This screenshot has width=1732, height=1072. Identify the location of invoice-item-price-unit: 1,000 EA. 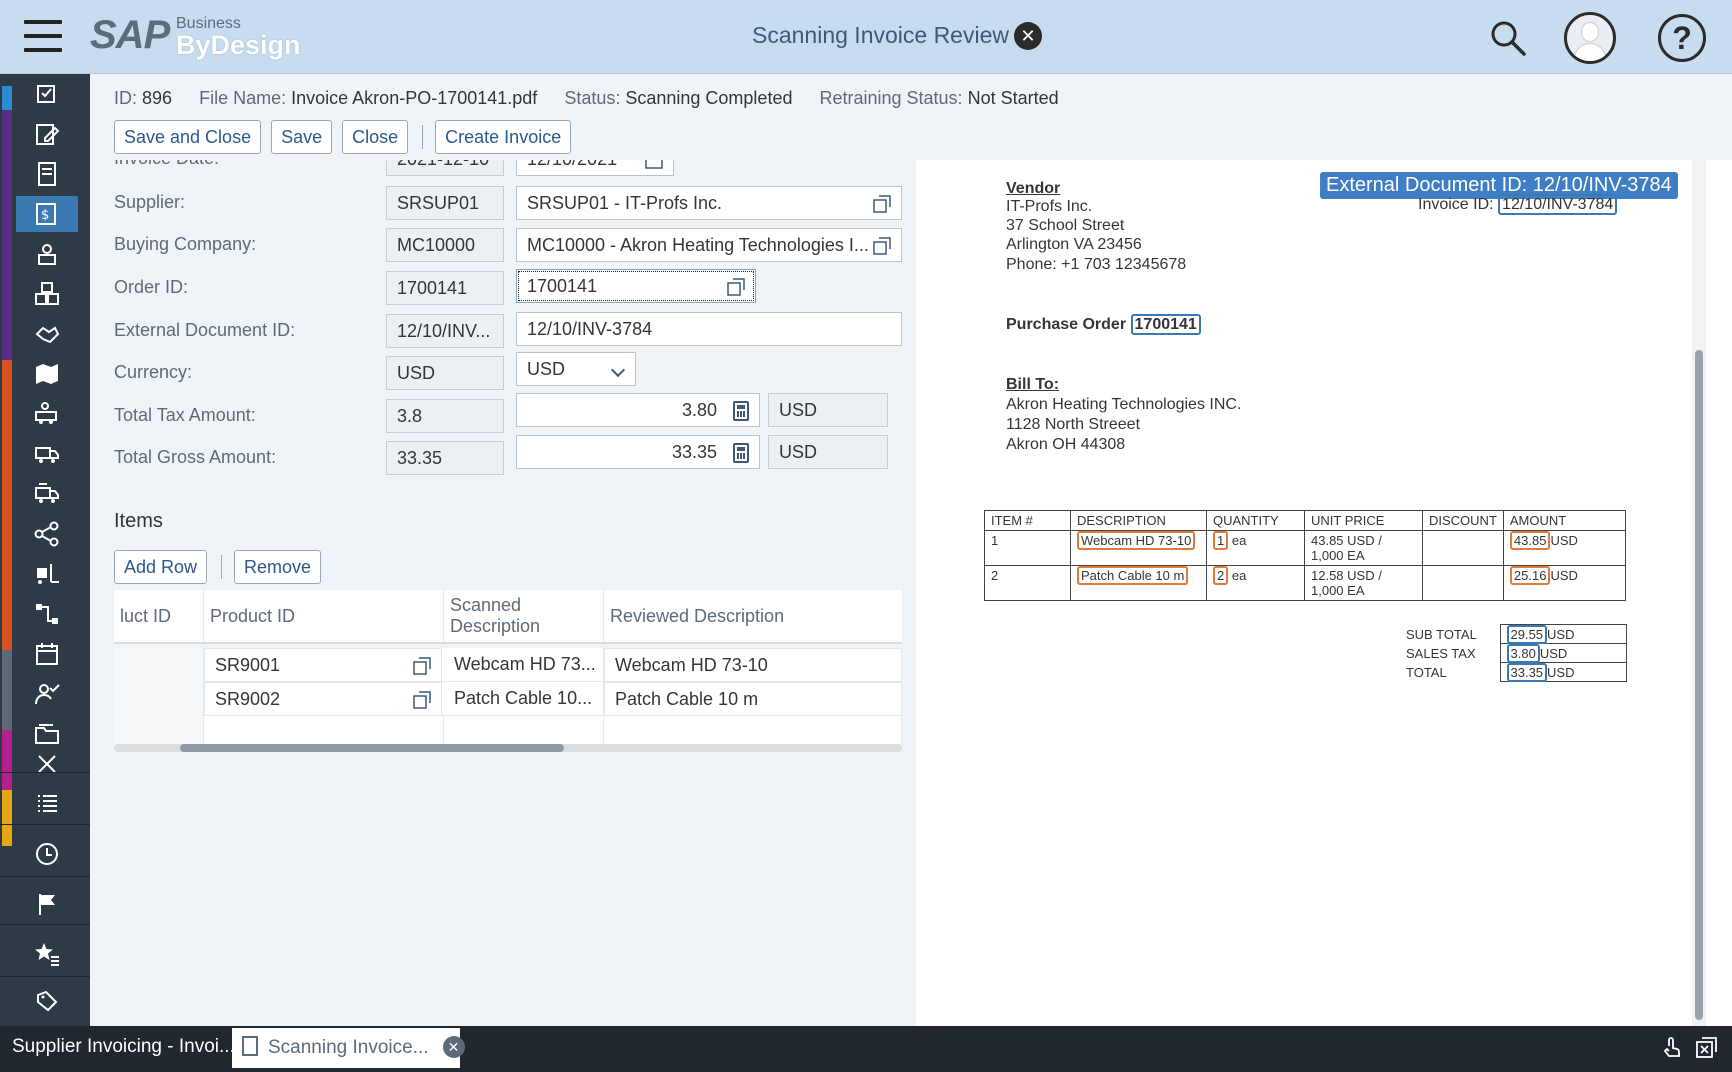
(1338, 555).